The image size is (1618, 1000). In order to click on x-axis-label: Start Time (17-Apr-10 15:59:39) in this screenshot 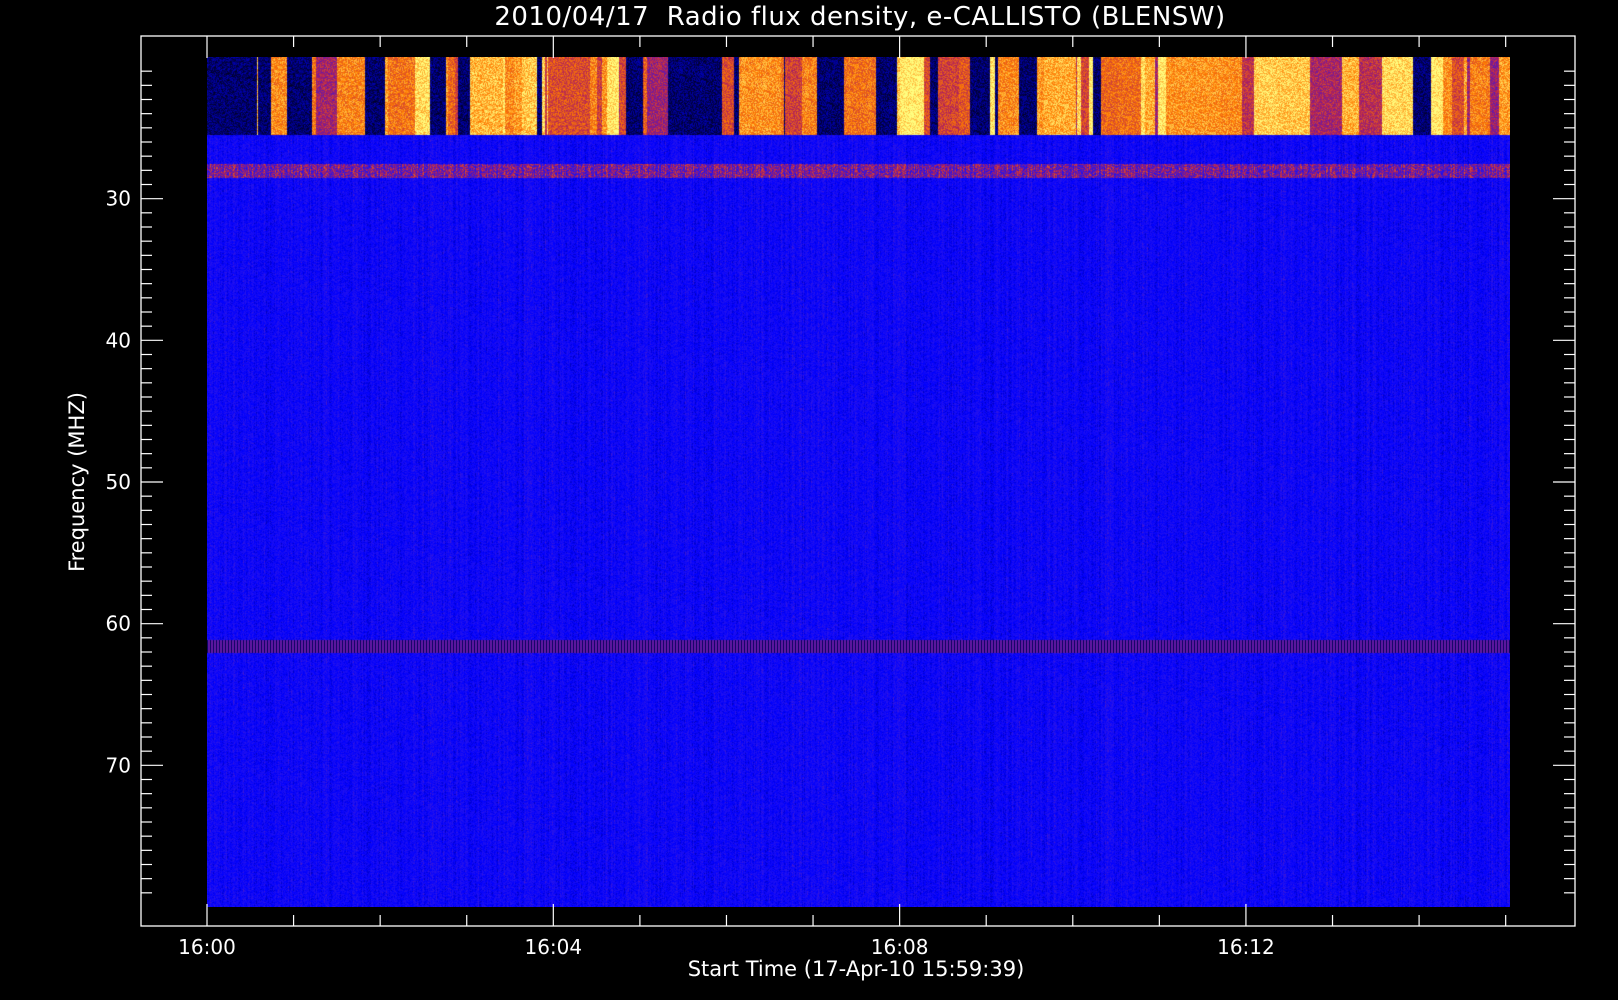, I will do `click(856, 969)`.